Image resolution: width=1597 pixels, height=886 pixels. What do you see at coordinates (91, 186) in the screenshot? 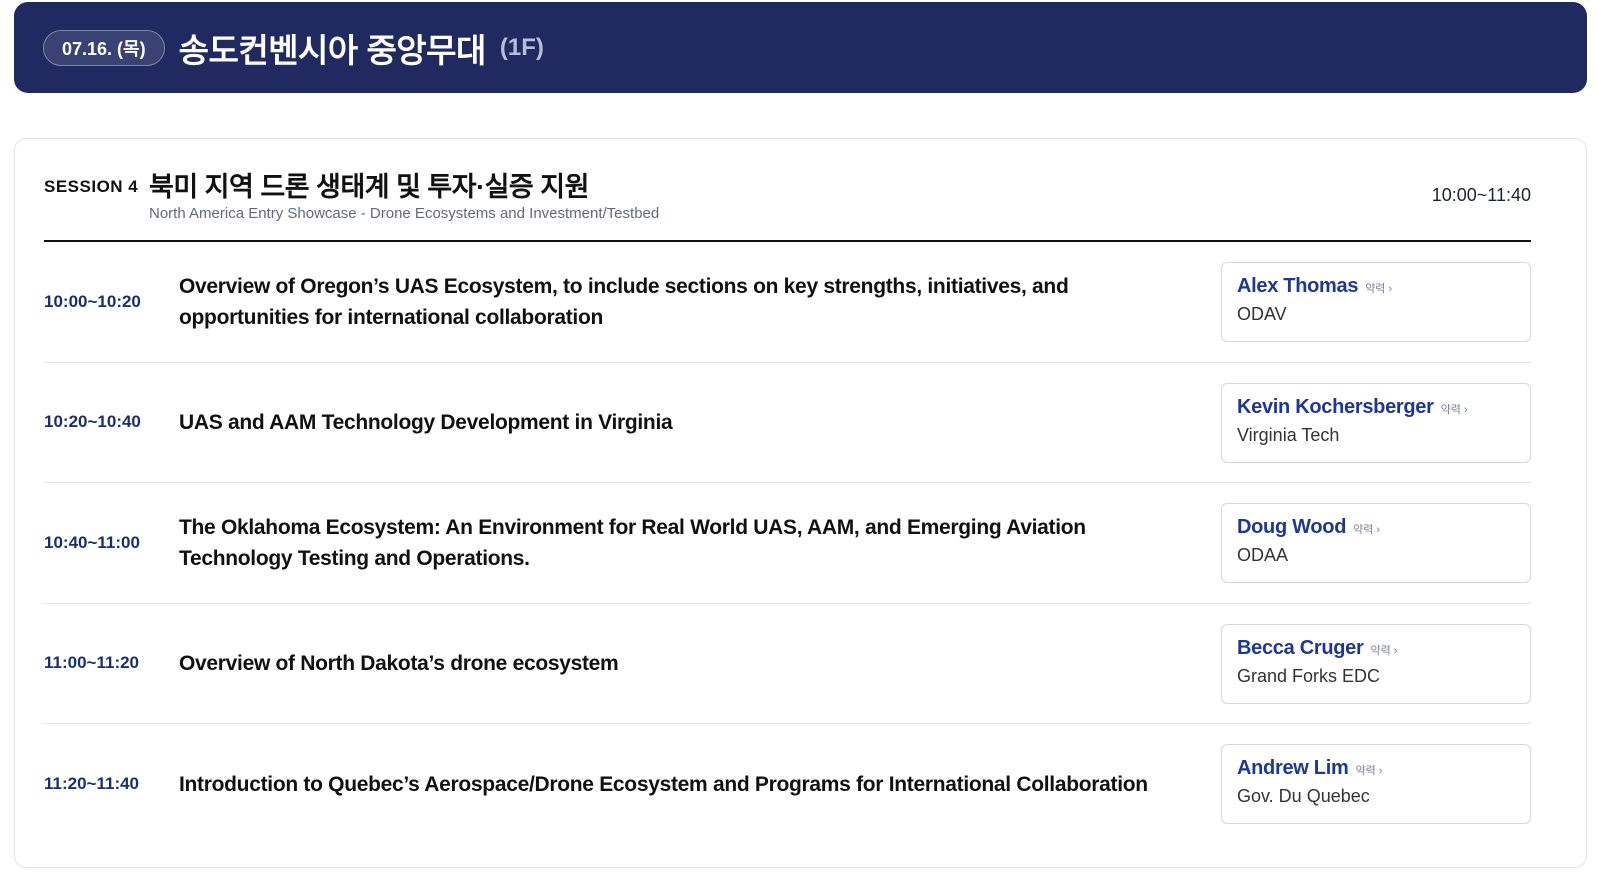
I see `session-number: SESSION 4` at bounding box center [91, 186].